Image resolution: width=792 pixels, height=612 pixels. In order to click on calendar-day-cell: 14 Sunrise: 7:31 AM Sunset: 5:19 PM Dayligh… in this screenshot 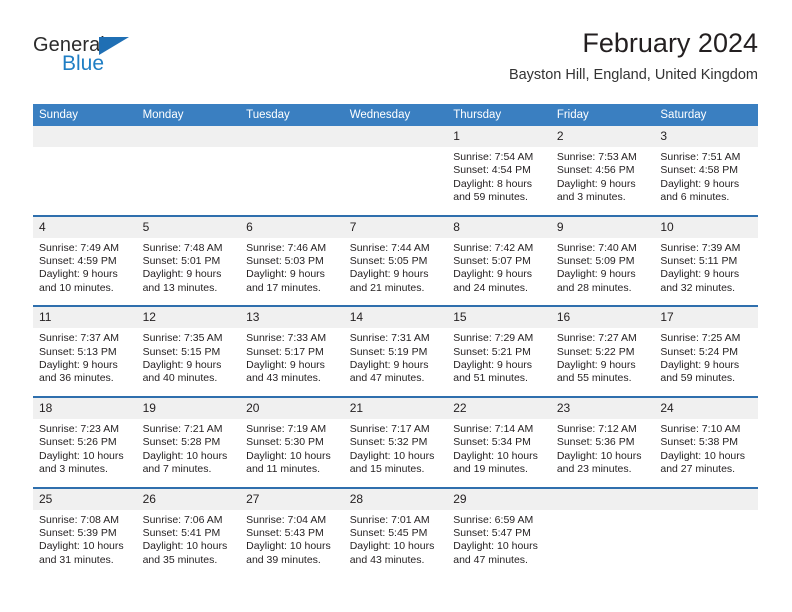, I will do `click(395, 351)`.